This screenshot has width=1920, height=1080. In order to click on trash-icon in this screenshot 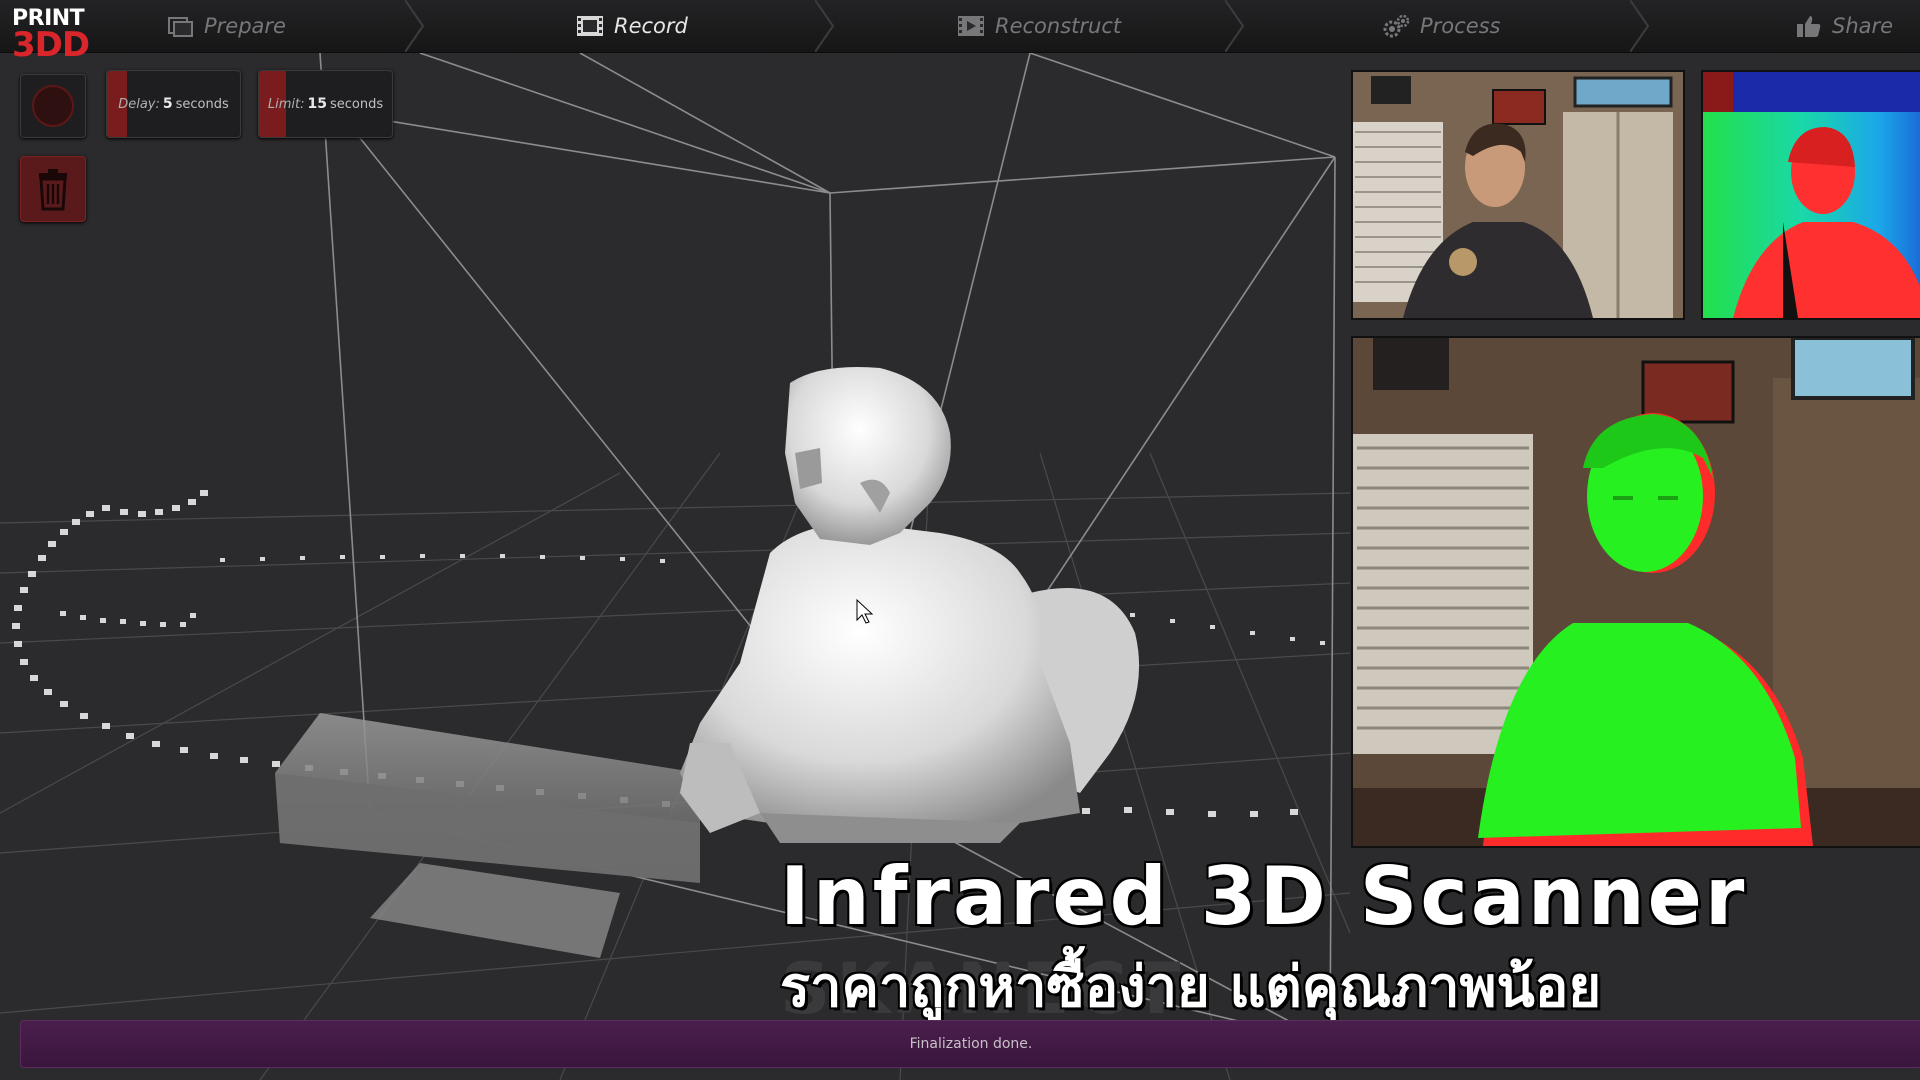, I will do `click(53, 190)`.